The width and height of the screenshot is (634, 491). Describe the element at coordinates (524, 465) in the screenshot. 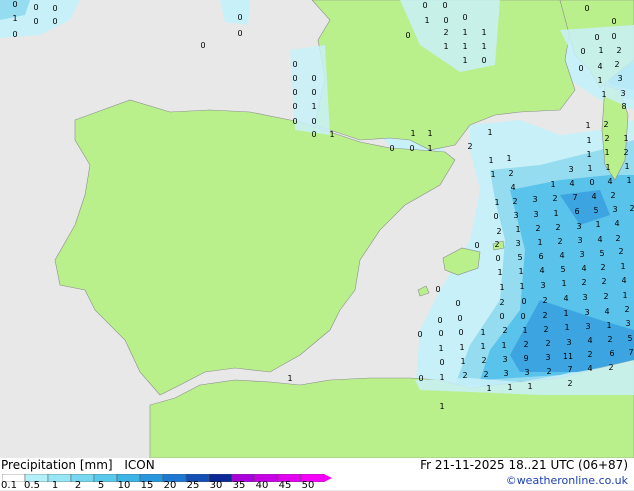

I see `valid-time: Fr 21-11-2025 18..21 UTC (06+87)` at that location.